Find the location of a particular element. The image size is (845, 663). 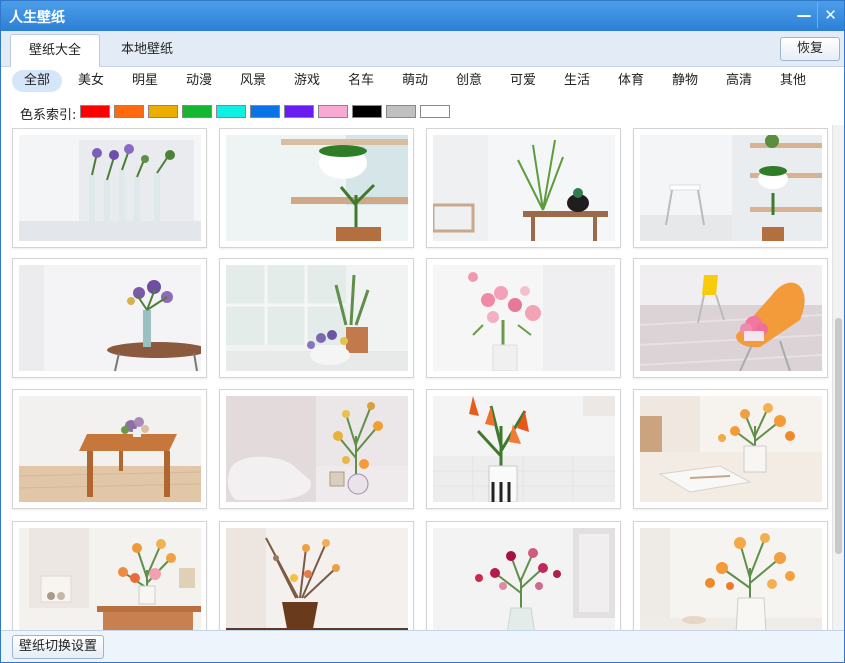

category-stars: 明星 is located at coordinates (145, 81).